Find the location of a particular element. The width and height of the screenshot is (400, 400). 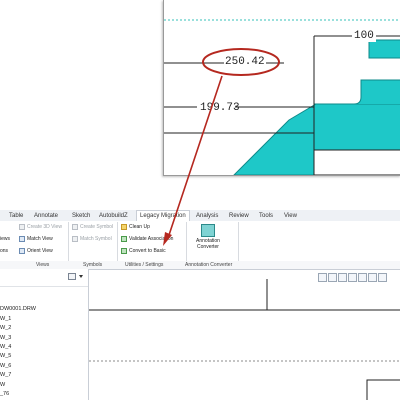

dimension-highlighted: 250.42 is located at coordinates (245, 62).